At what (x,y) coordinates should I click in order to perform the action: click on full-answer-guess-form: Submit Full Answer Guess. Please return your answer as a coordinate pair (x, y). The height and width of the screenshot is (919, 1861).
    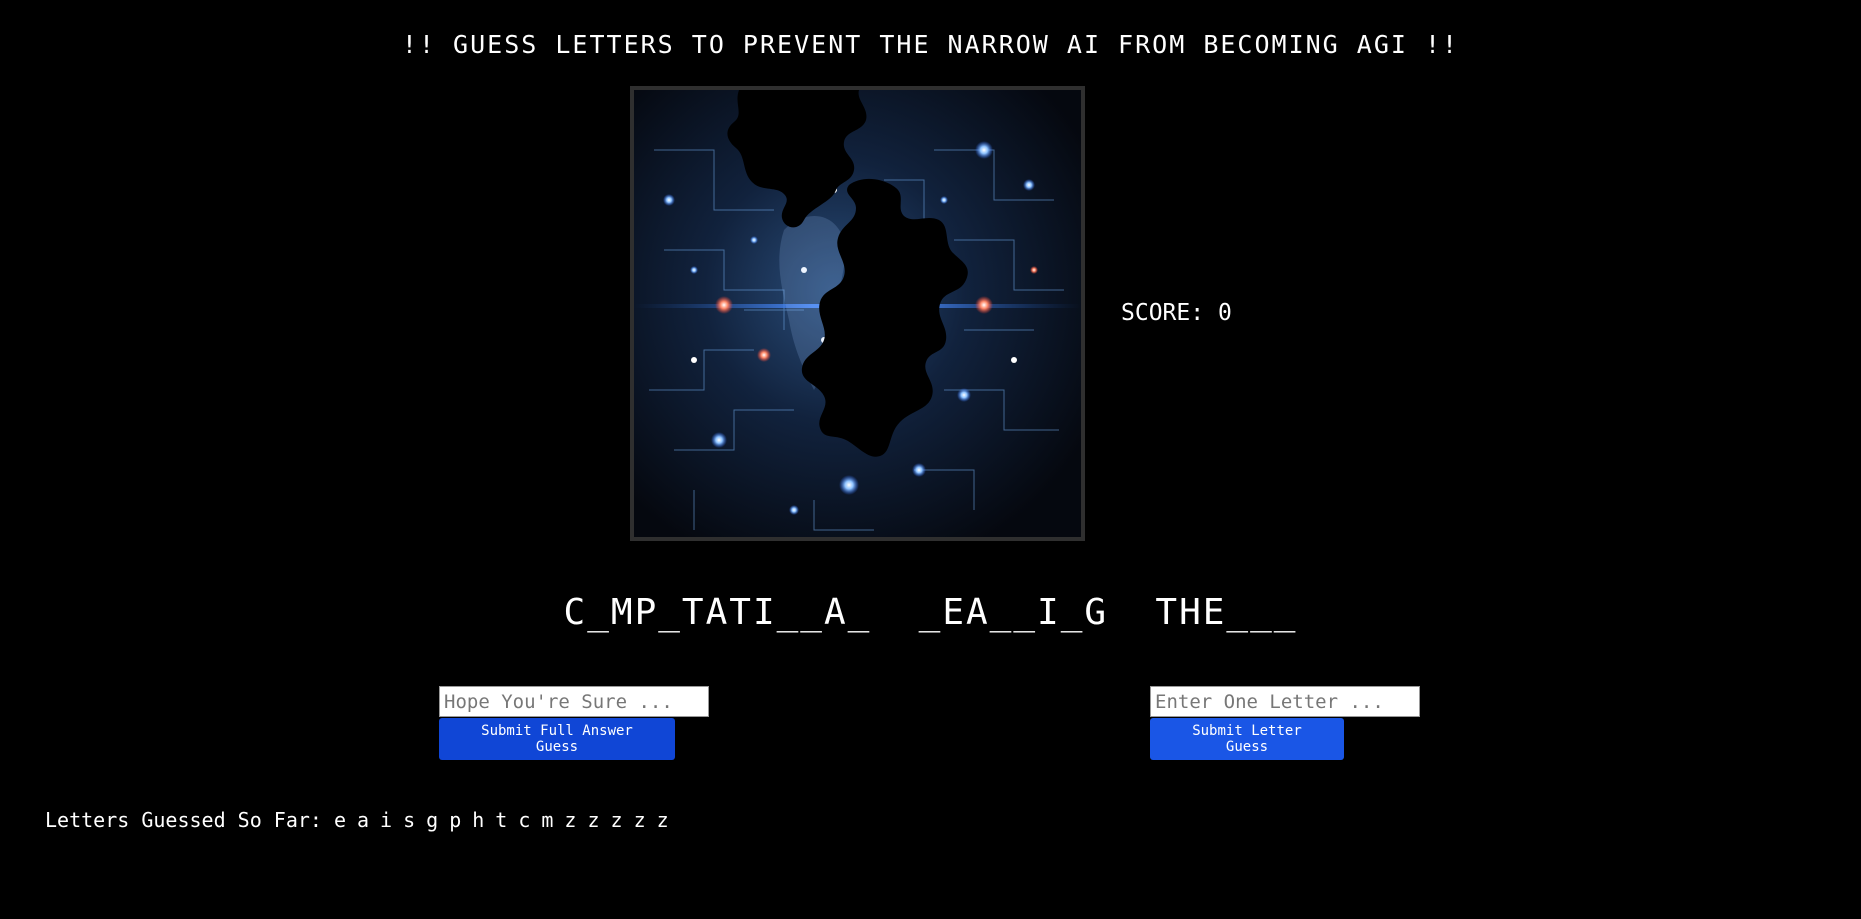
    Looking at the image, I should click on (574, 723).